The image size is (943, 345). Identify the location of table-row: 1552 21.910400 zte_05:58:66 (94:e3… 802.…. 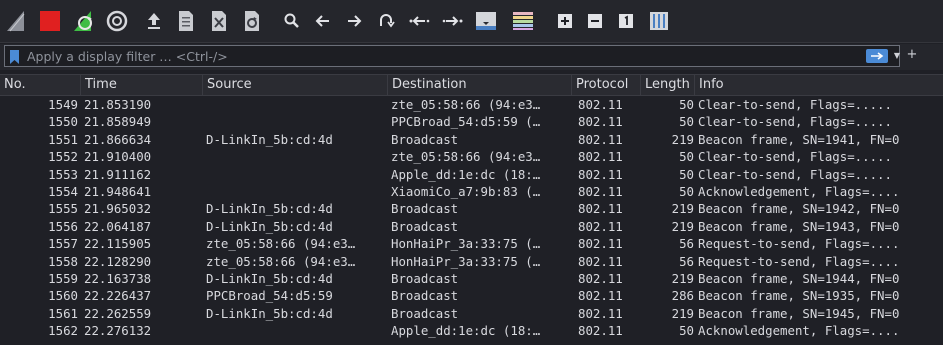
(471, 156).